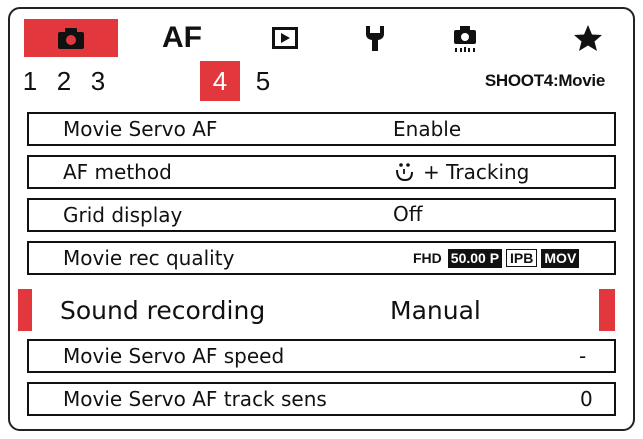 Image resolution: width=643 pixels, height=439 pixels. I want to click on page-3: 3, so click(98, 81).